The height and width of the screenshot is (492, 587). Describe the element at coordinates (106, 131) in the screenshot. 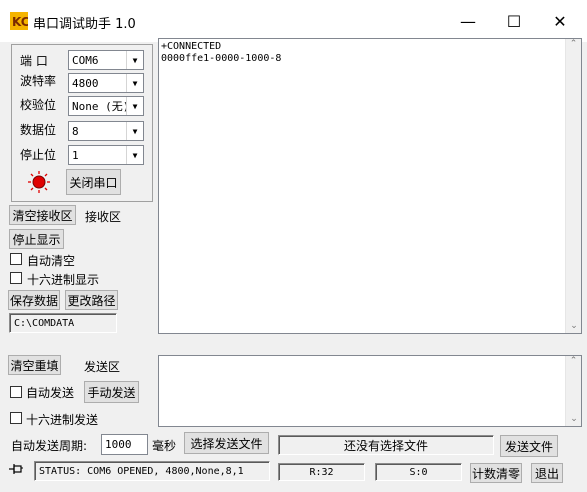

I see `databits-select: 8 ▼` at that location.